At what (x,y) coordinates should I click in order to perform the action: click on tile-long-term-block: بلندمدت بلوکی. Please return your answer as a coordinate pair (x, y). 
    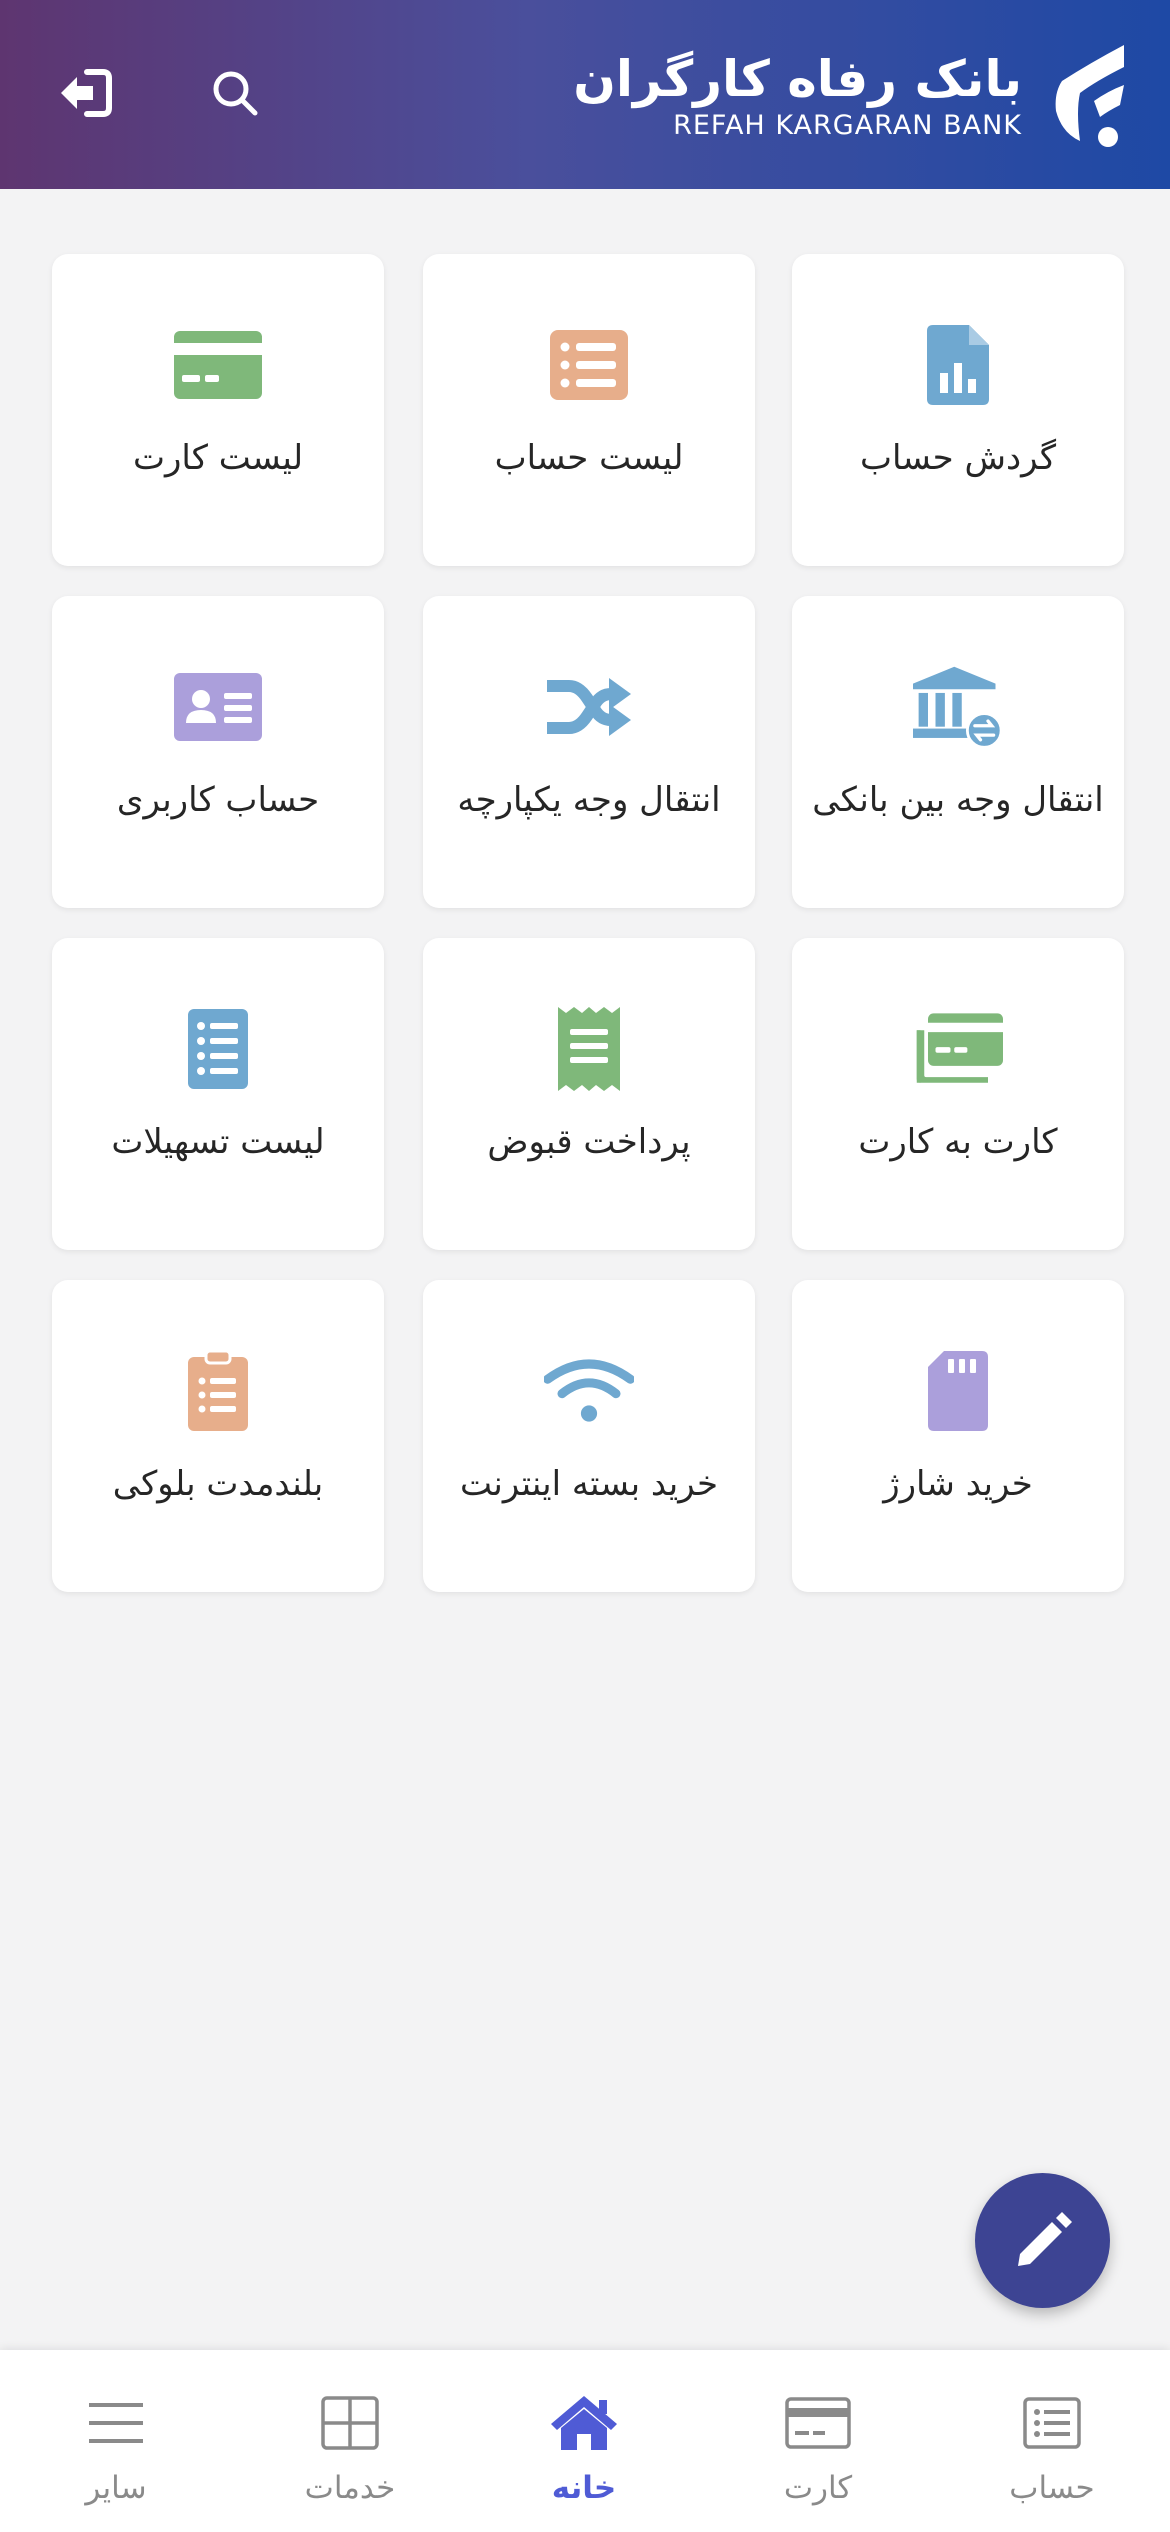
    Looking at the image, I should click on (218, 1436).